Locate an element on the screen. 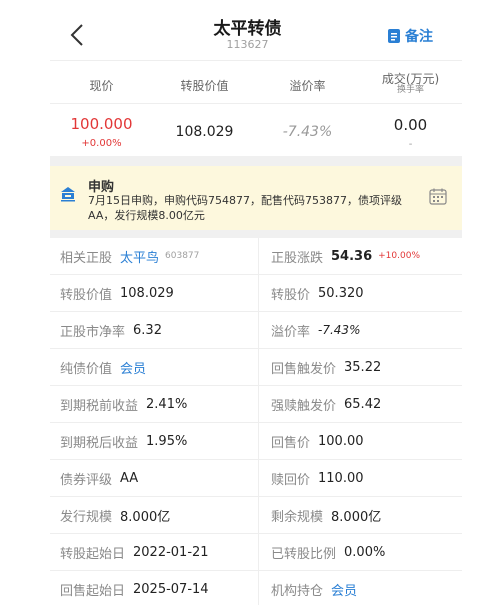 Image resolution: width=495 pixels, height=605 pixels. conv-start-label: 转股起始日 is located at coordinates (93, 554).